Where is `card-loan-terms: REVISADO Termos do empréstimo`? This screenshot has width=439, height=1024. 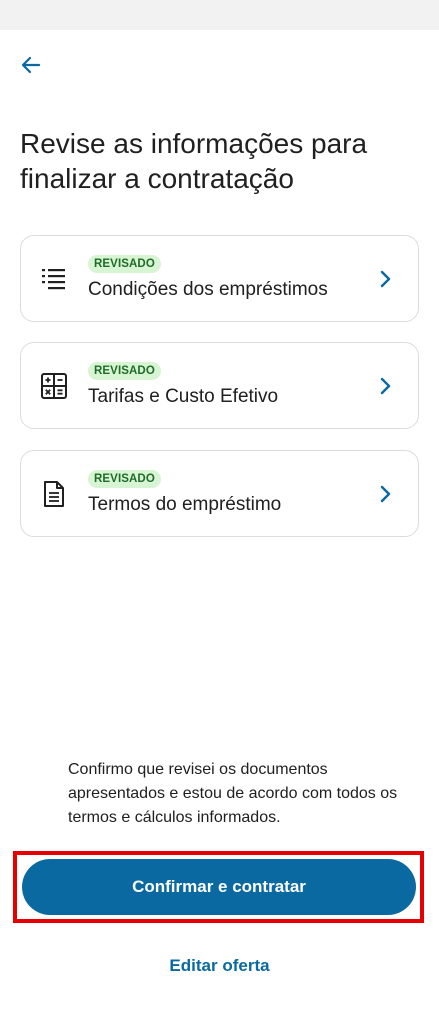 card-loan-terms: REVISADO Termos do empréstimo is located at coordinates (219, 493).